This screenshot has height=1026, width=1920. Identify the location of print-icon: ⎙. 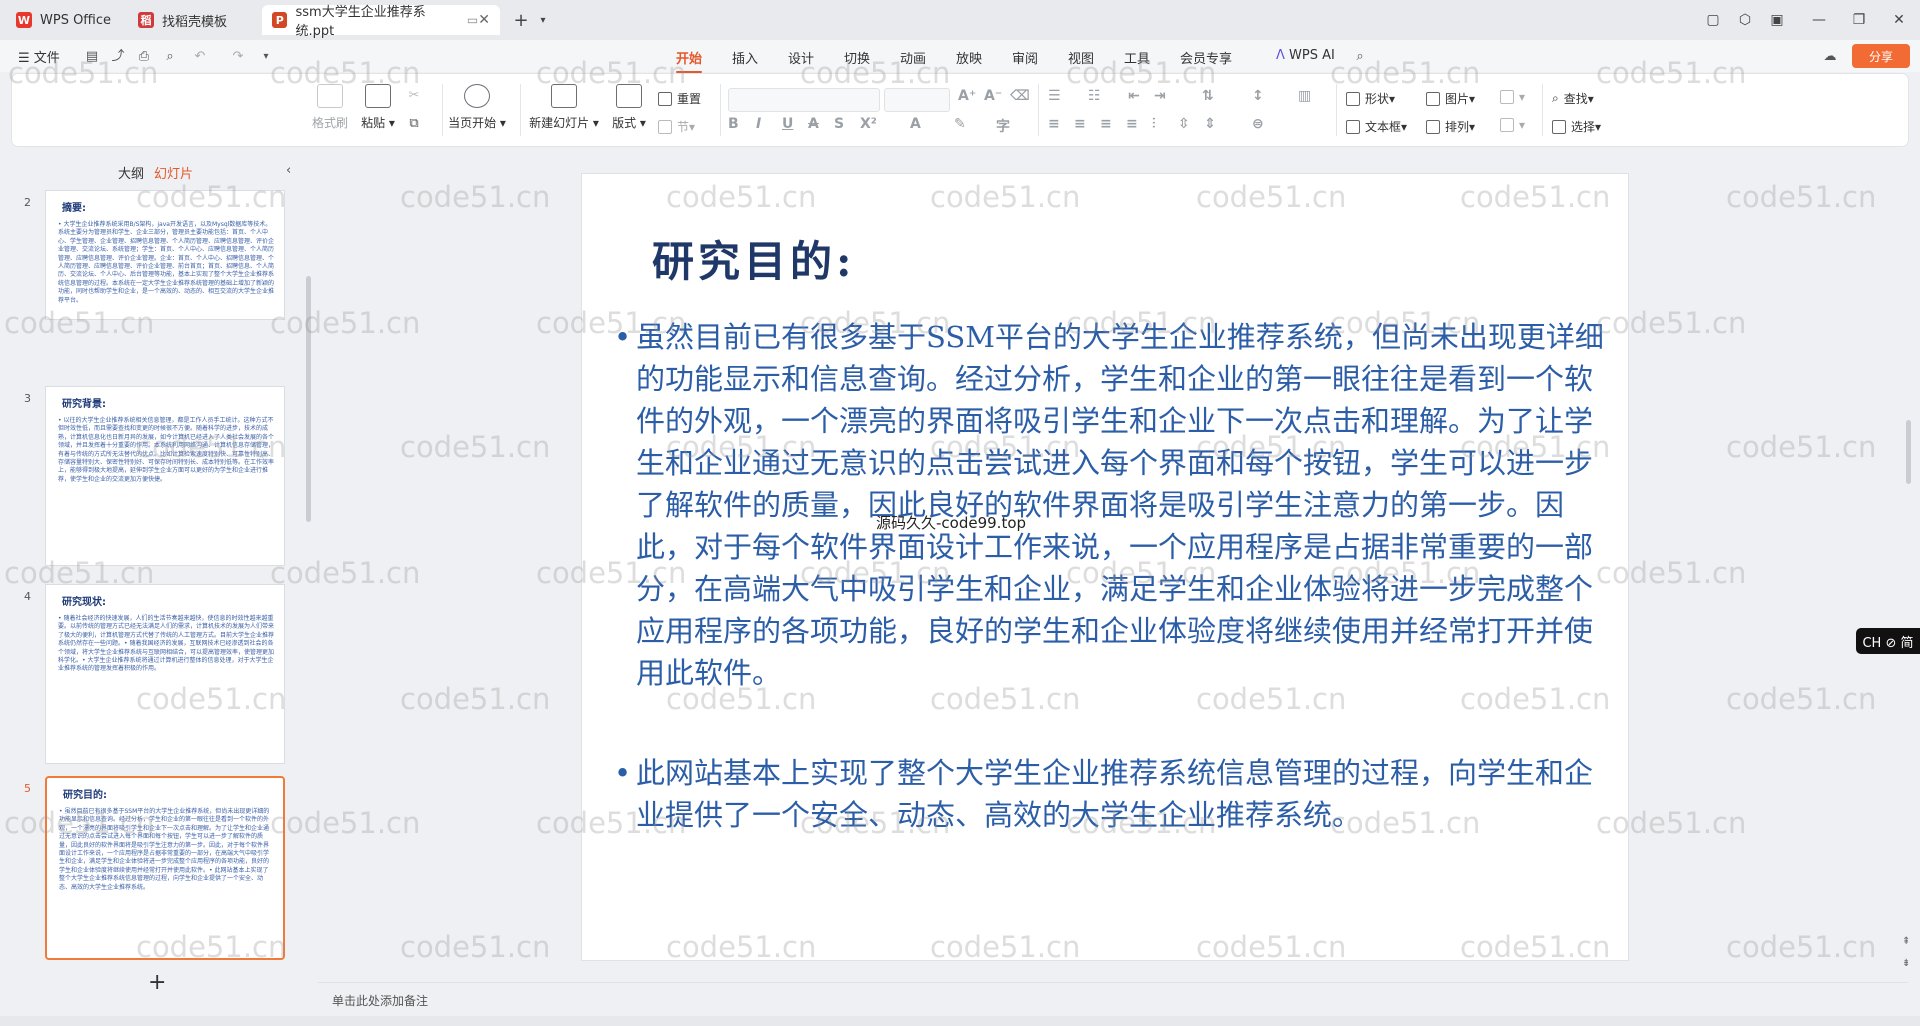
(144, 57).